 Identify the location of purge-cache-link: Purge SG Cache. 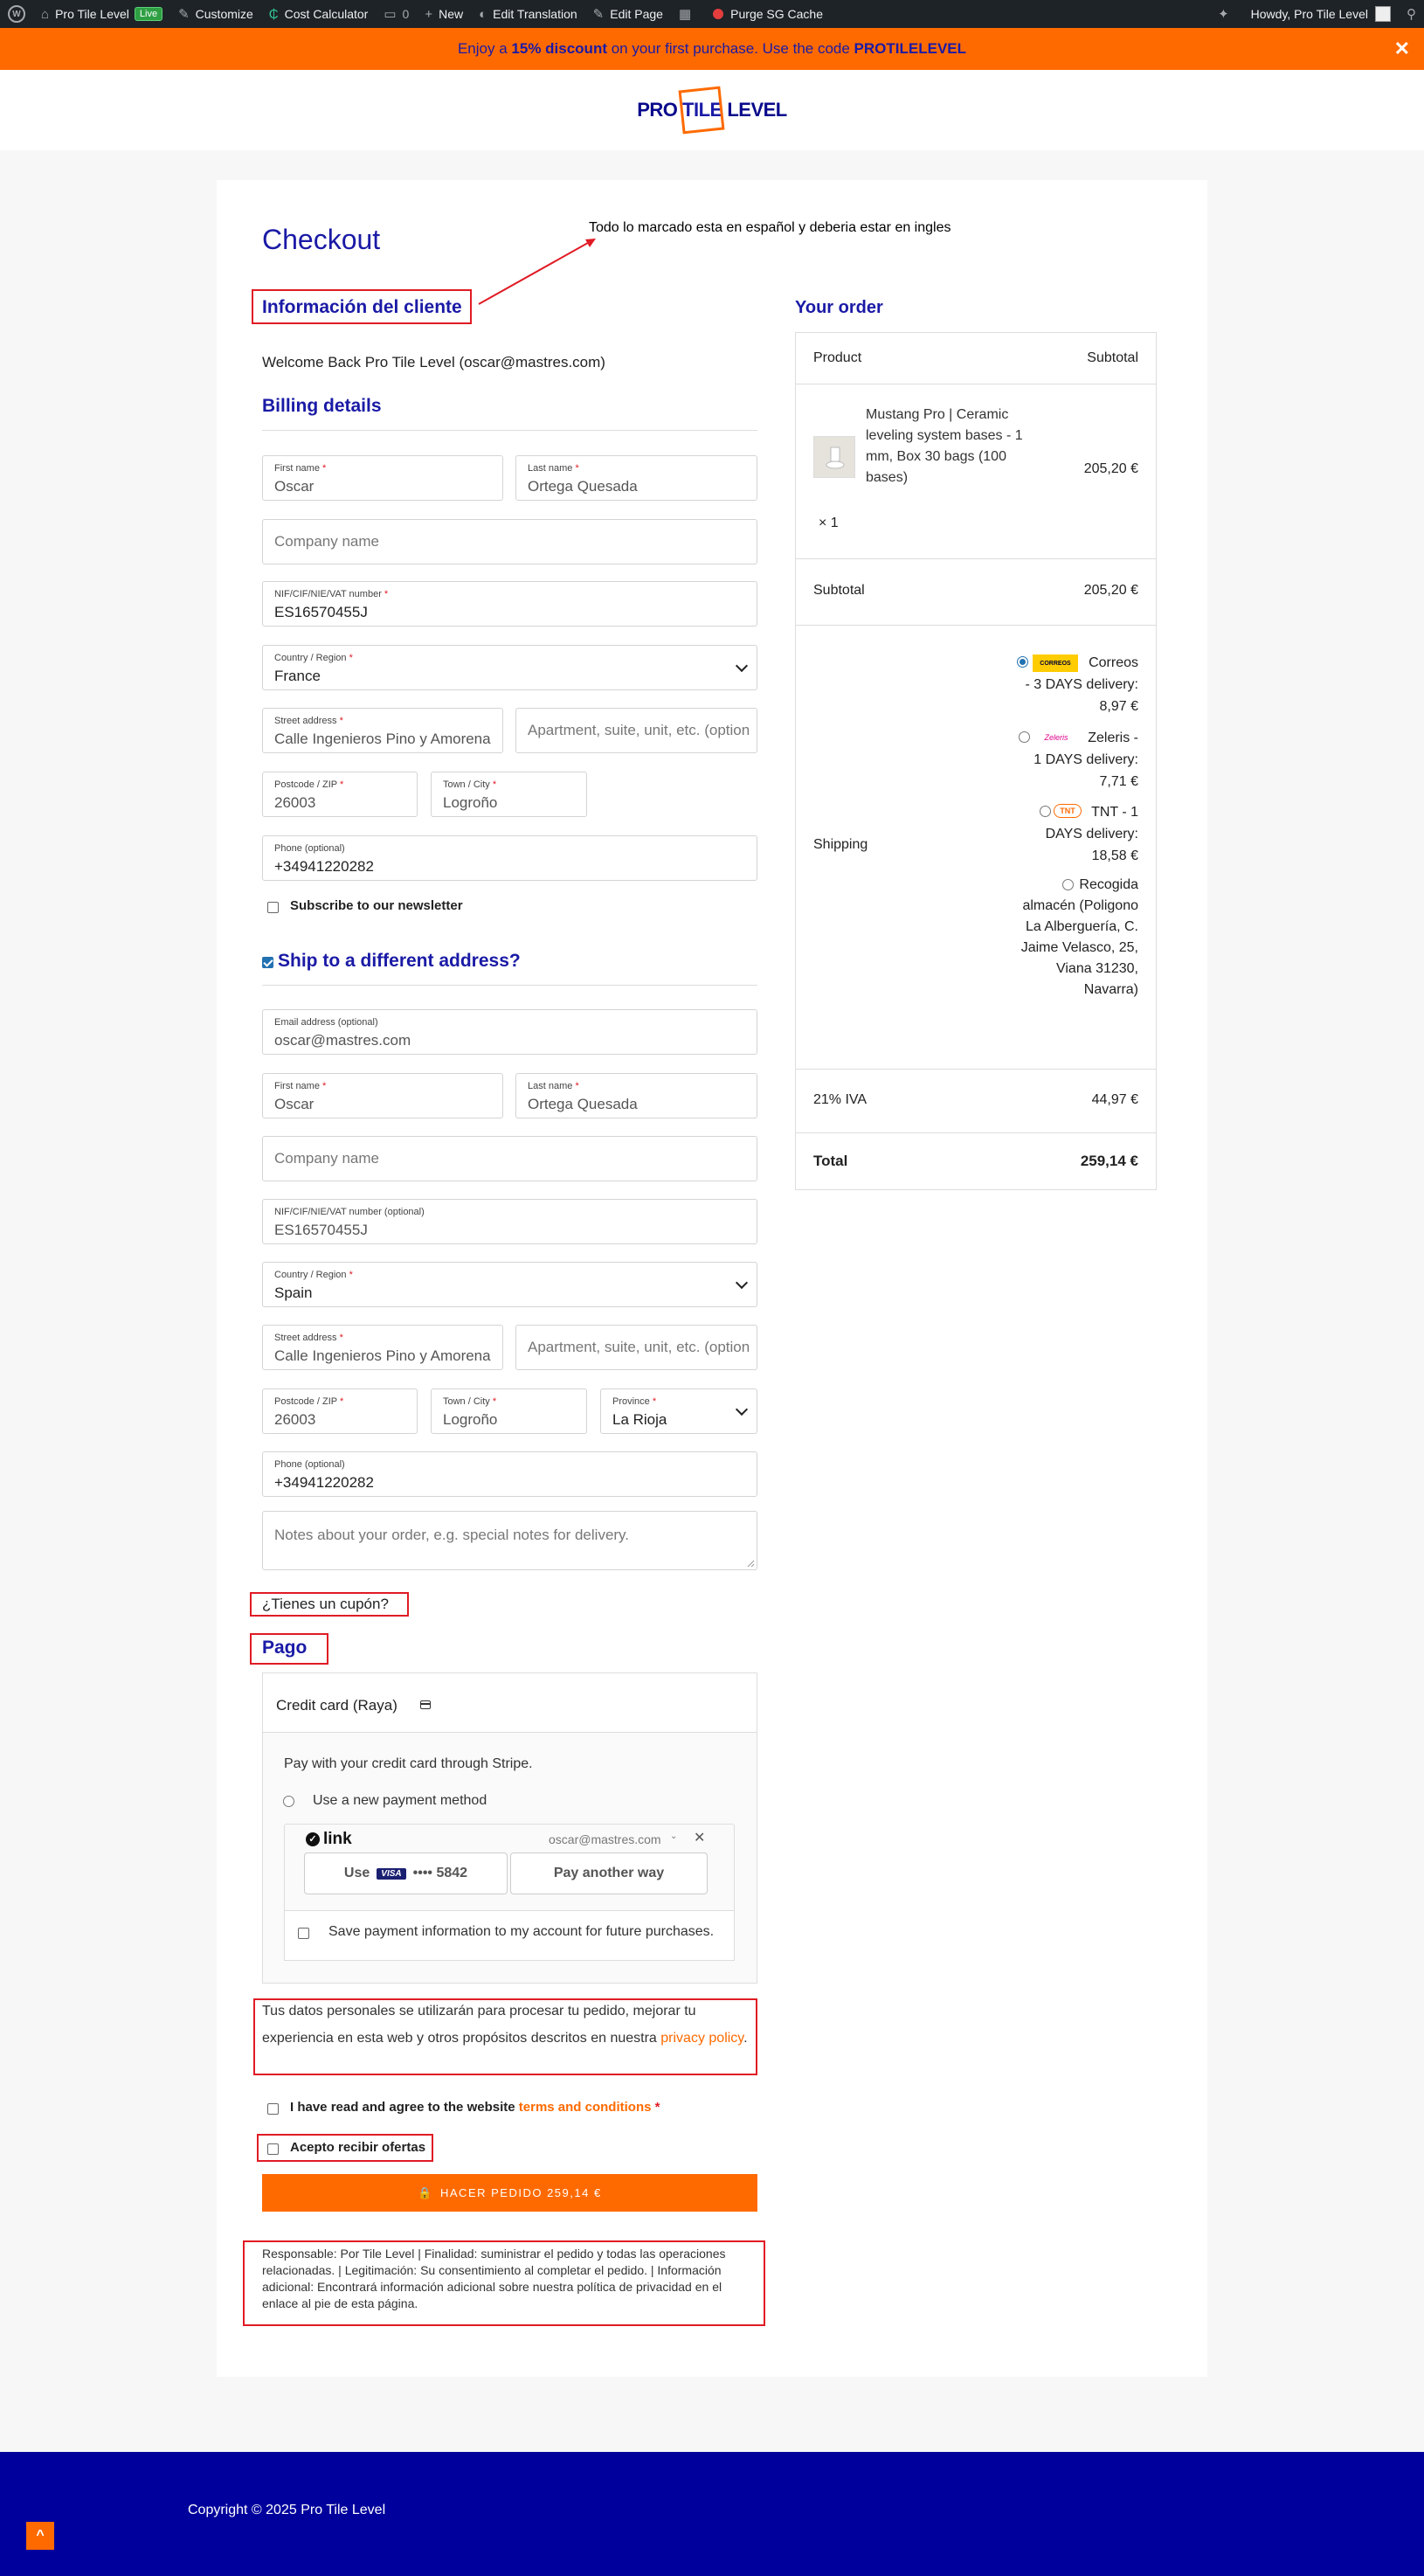
(768, 14).